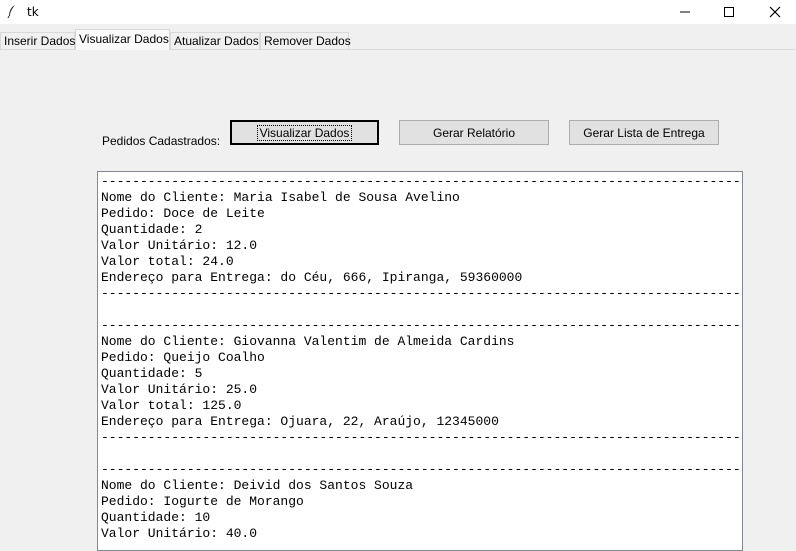  I want to click on maximize-button, so click(729, 12).